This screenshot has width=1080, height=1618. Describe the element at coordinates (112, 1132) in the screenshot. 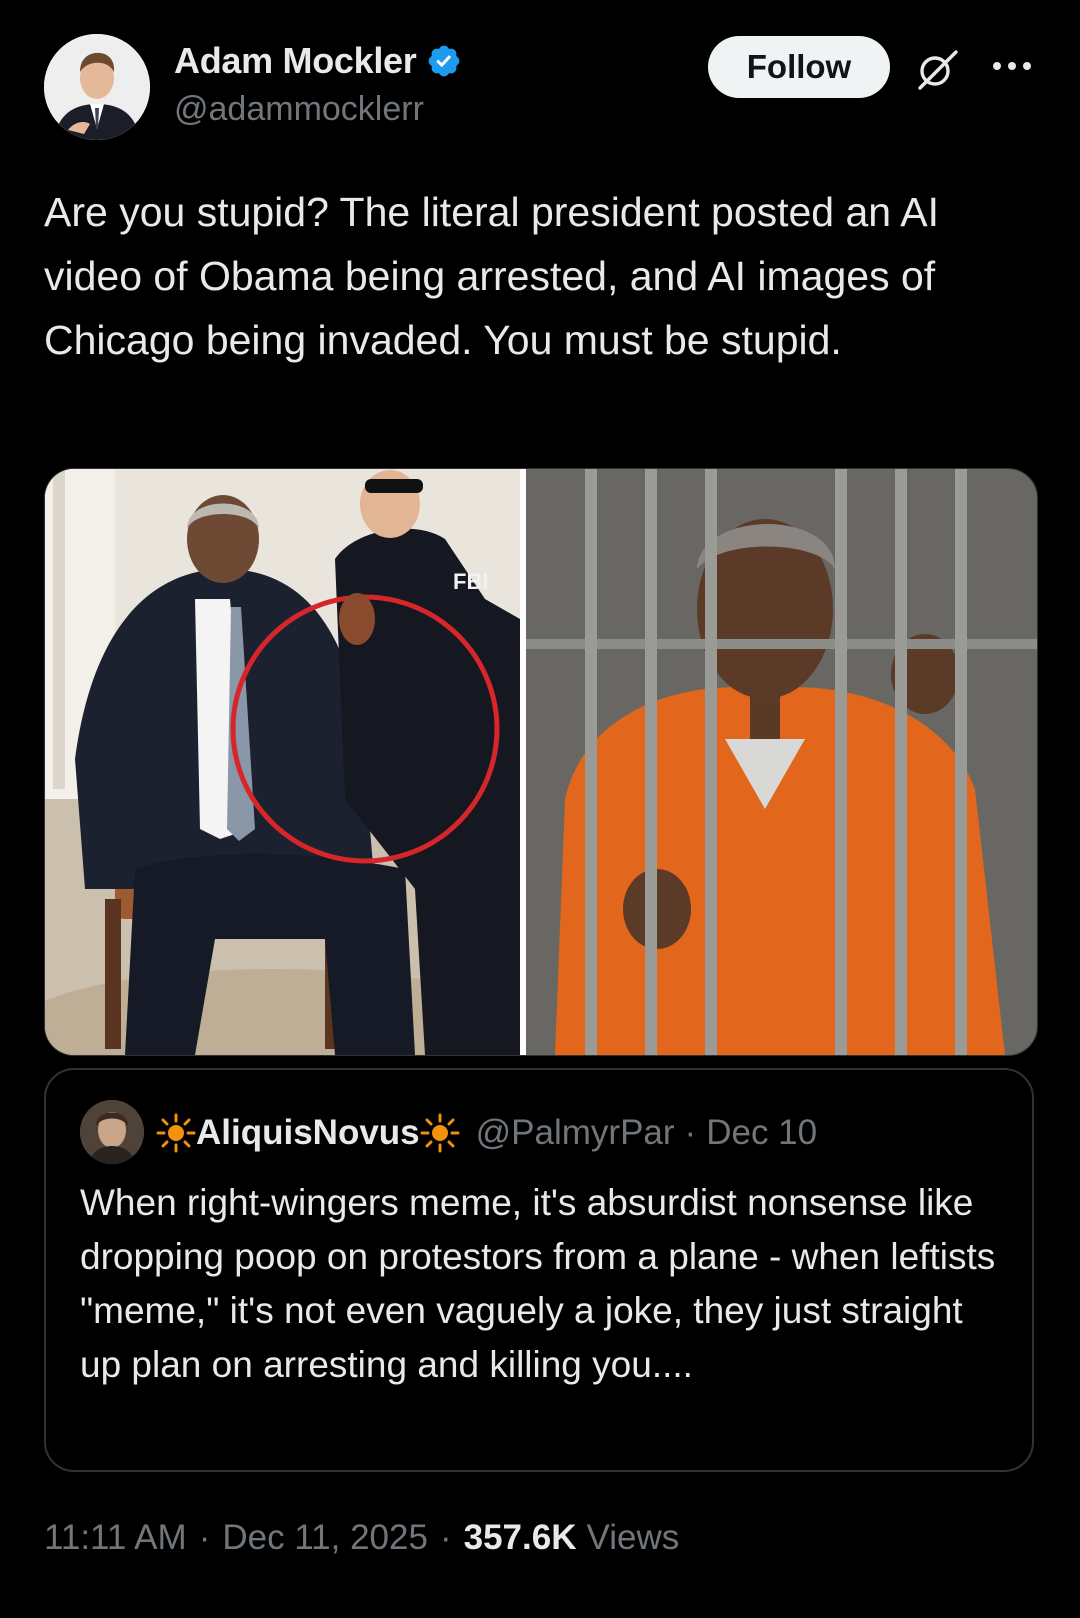

I see `quoted-avatar` at that location.